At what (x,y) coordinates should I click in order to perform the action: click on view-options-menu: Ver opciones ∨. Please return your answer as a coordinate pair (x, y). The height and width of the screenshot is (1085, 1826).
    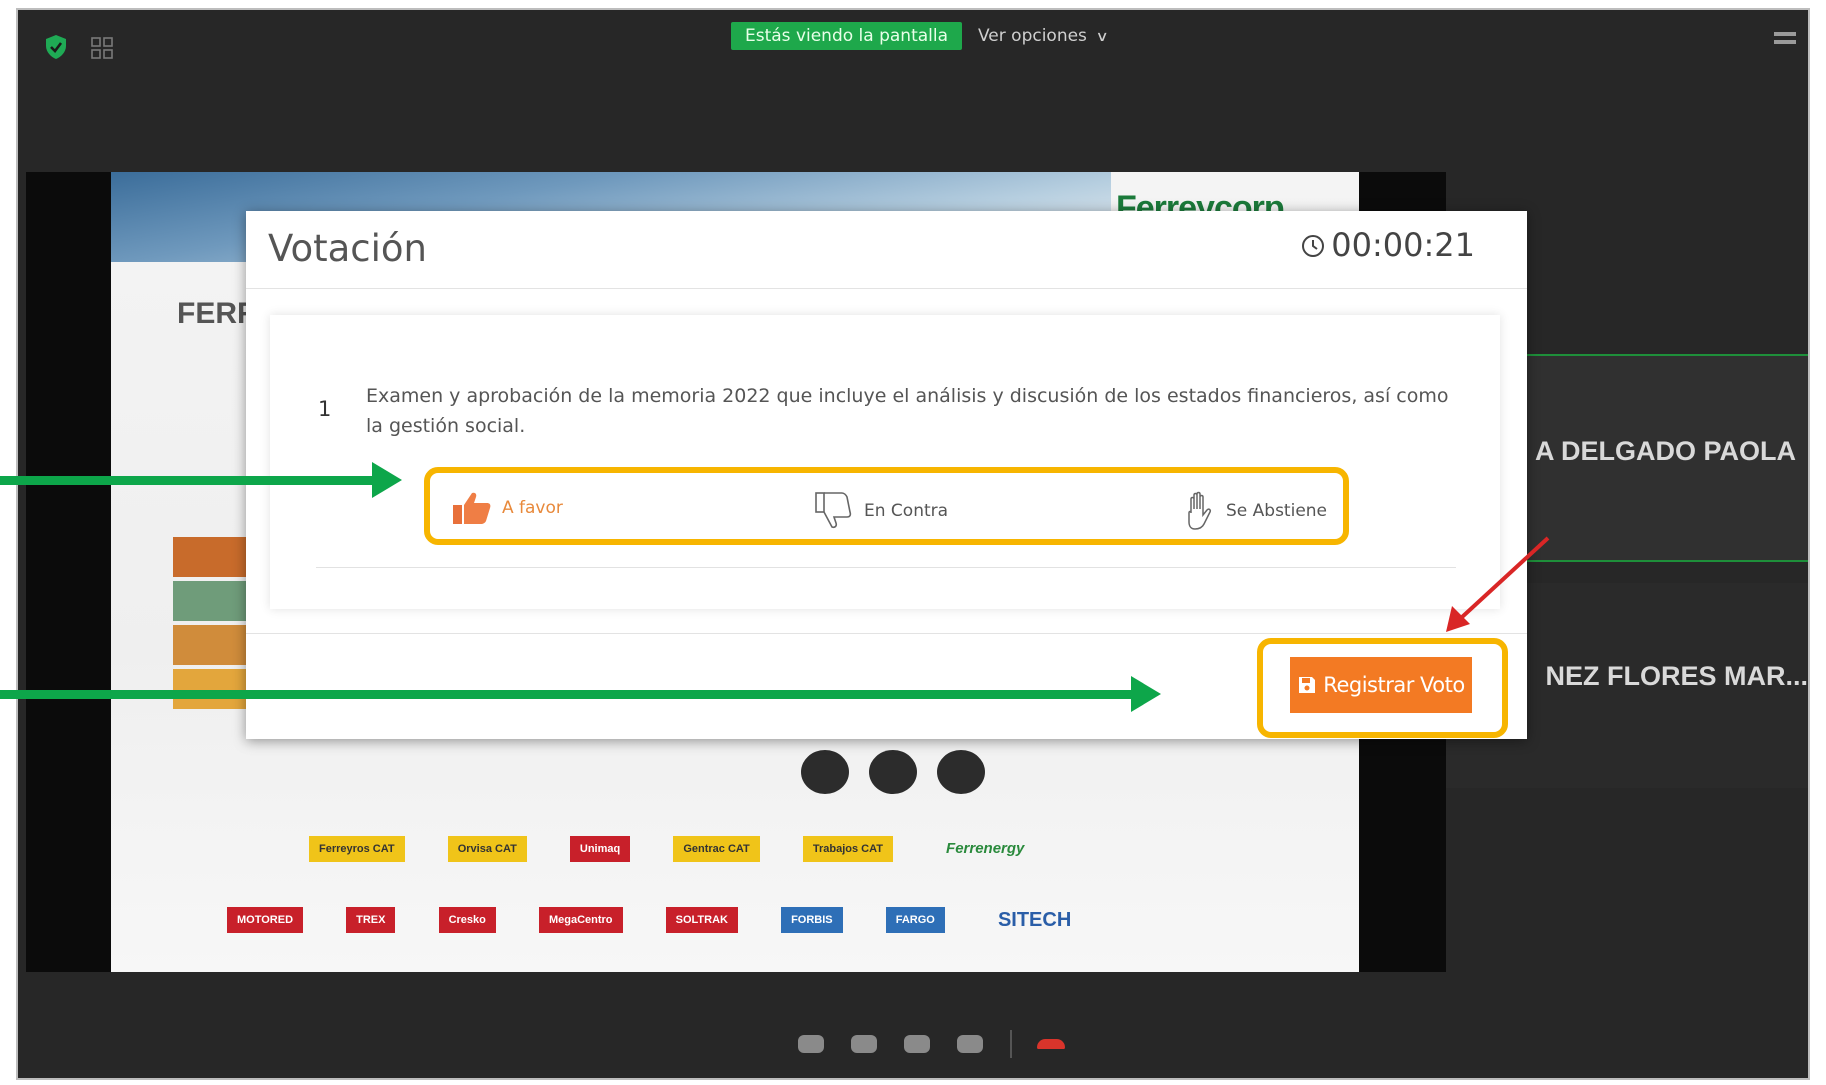
    Looking at the image, I should click on (1043, 36).